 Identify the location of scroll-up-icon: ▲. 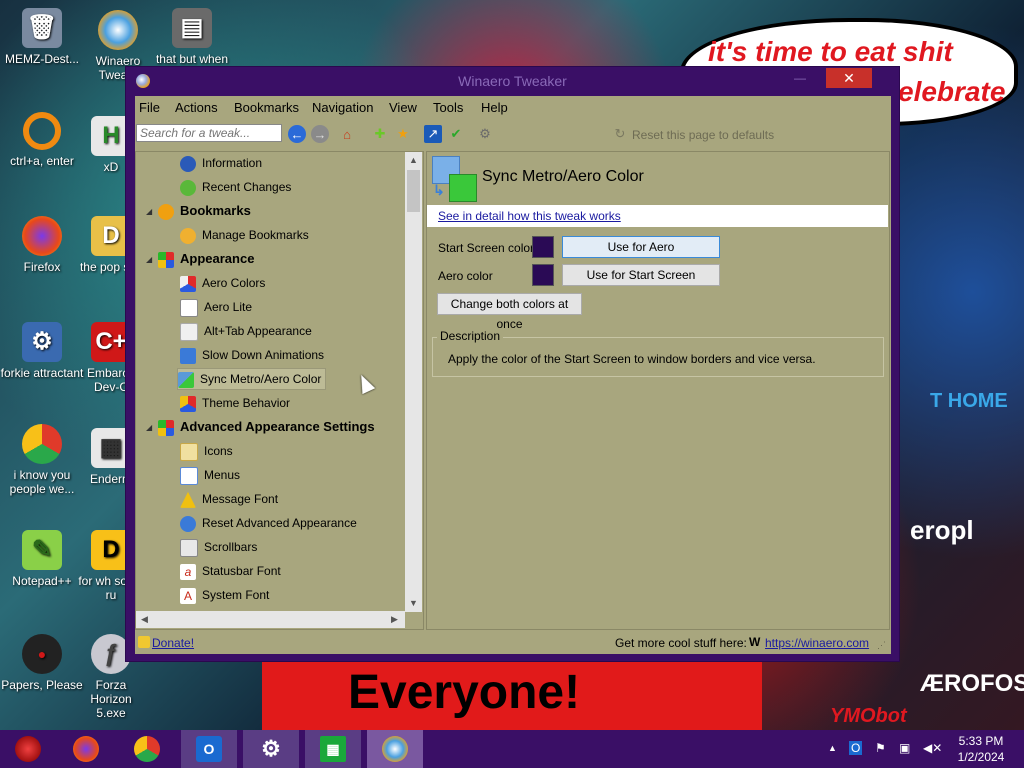
(413, 160).